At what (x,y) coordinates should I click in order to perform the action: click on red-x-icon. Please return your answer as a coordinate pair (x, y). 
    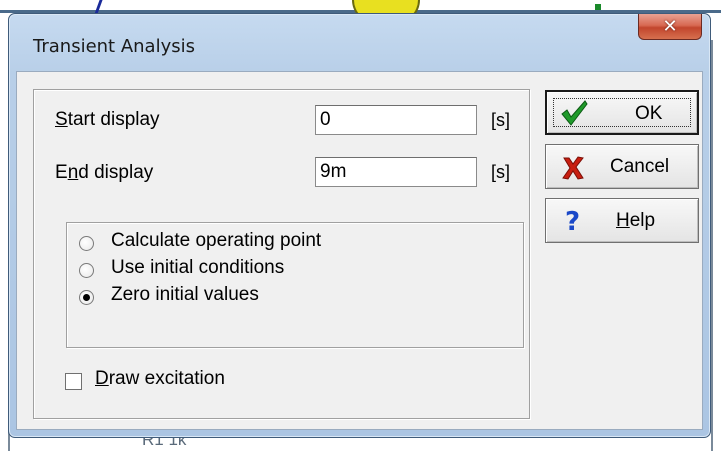
    Looking at the image, I should click on (573, 168).